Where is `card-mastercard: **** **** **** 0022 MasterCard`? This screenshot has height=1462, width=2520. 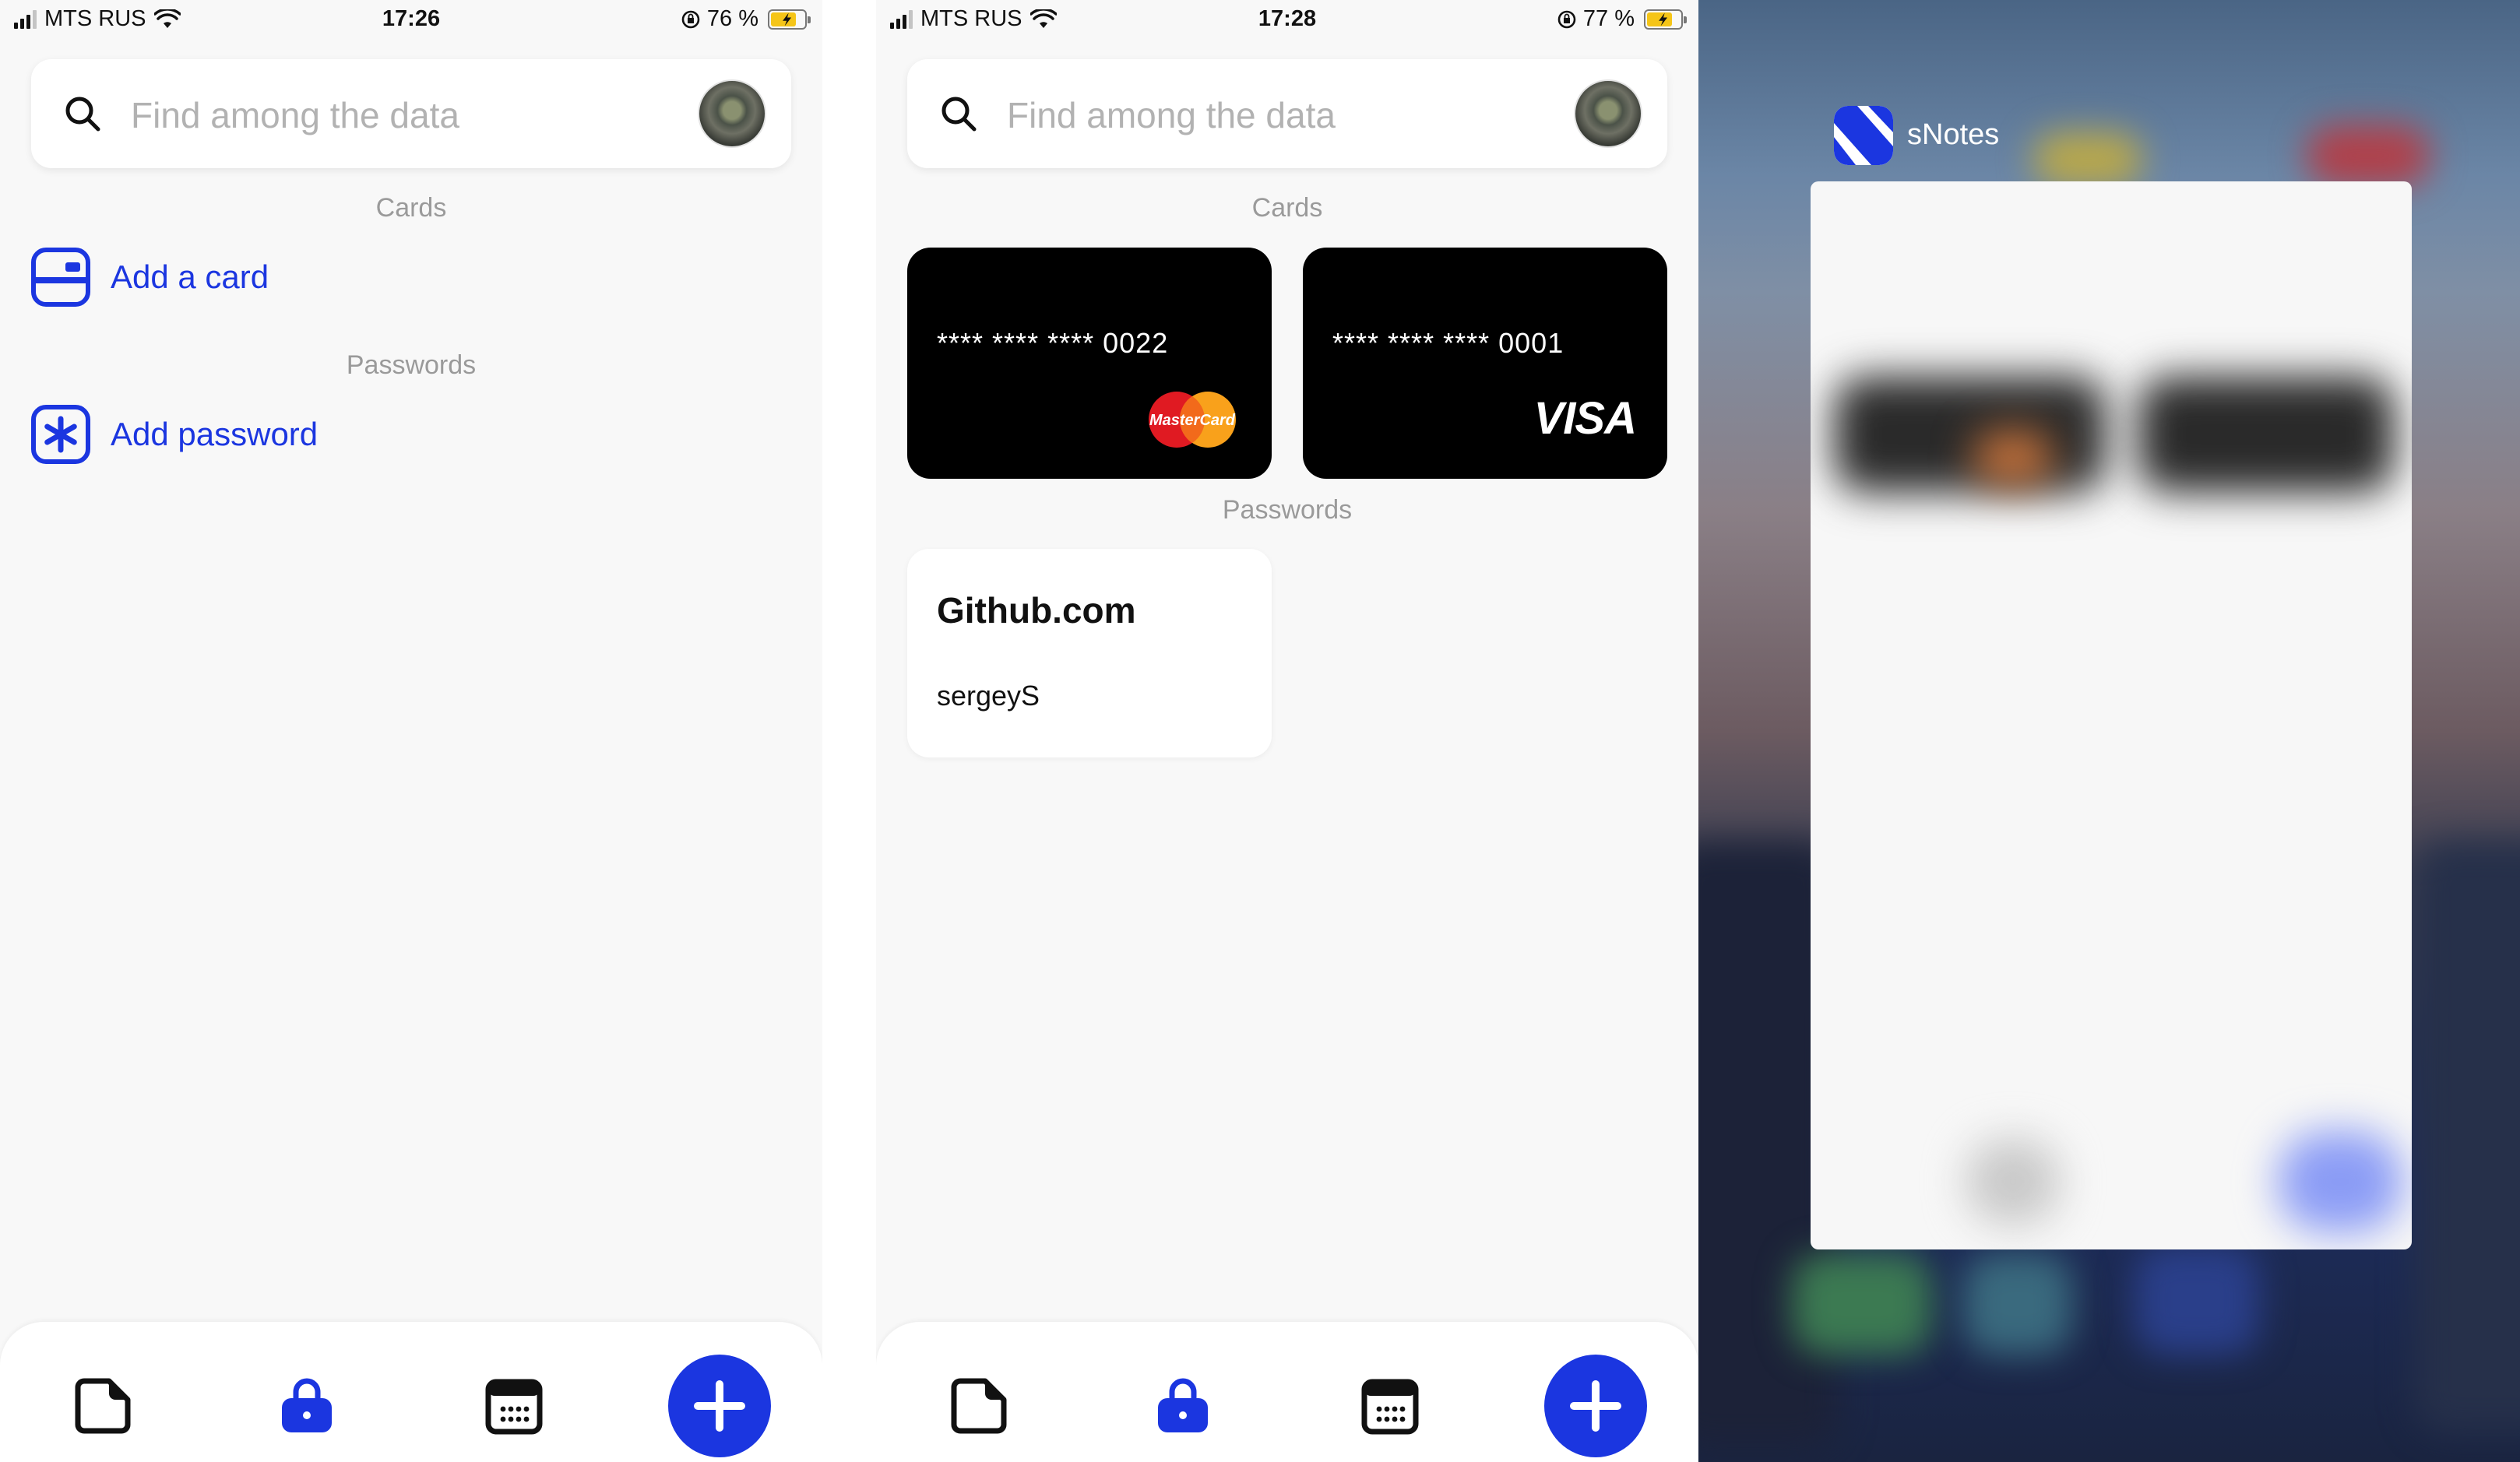 card-mastercard: **** **** **** 0022 MasterCard is located at coordinates (1089, 363).